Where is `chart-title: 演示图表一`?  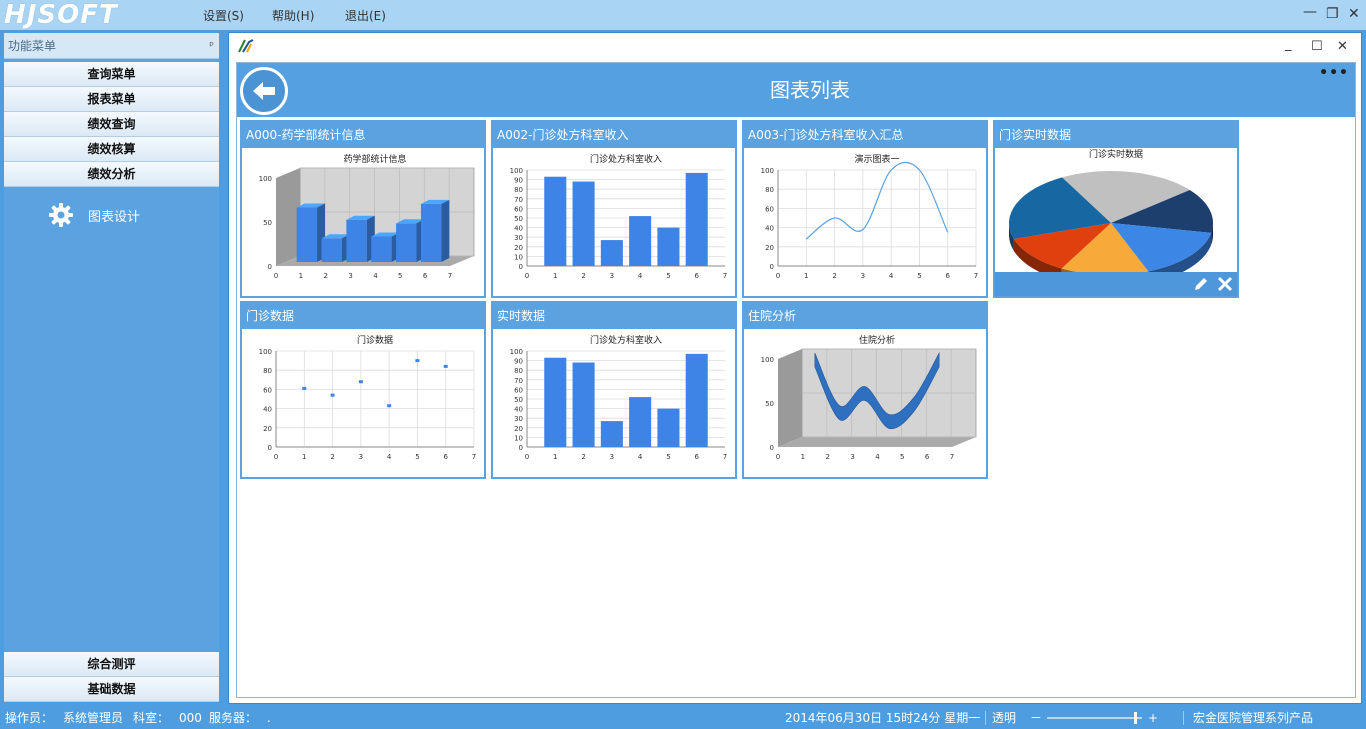 chart-title: 演示图表一 is located at coordinates (876, 159).